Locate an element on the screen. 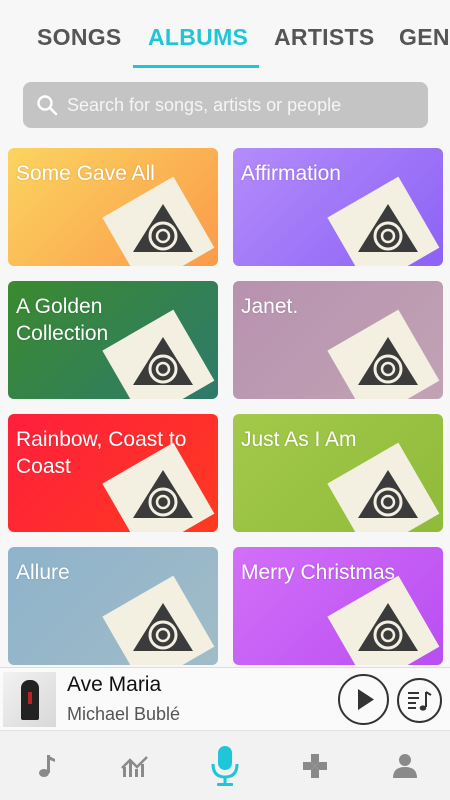 The width and height of the screenshot is (450, 800). album-title: Just As I Am is located at coordinates (299, 439).